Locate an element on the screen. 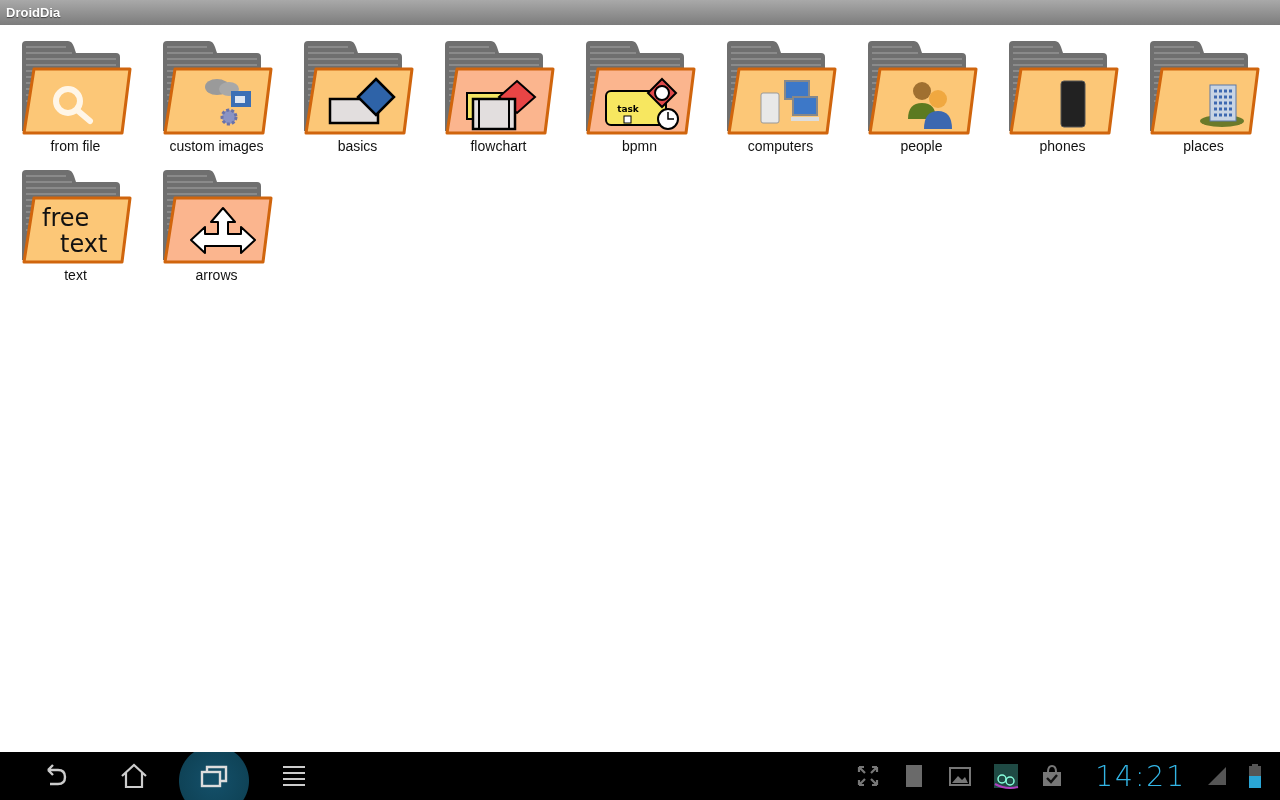  folder-tile: arrows is located at coordinates (216, 232).